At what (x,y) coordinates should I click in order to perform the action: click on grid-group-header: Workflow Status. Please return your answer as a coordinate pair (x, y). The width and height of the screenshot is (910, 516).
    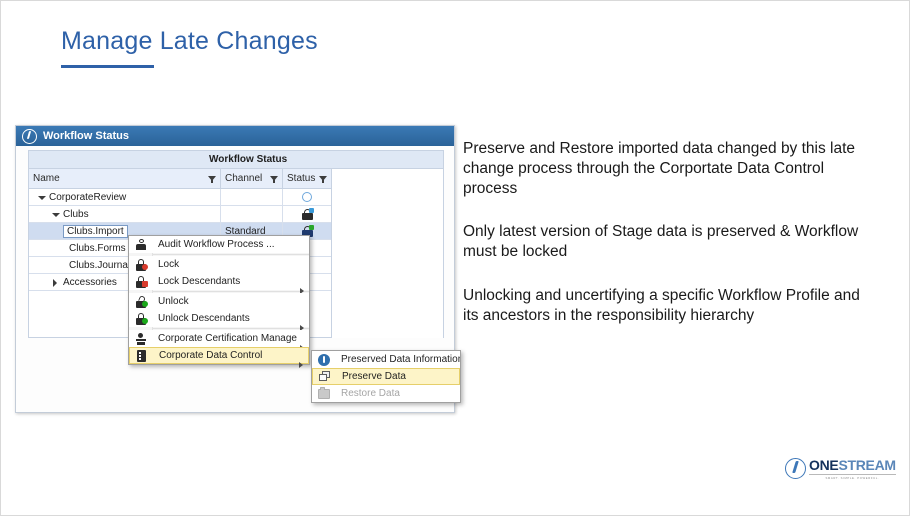
    Looking at the image, I should click on (236, 160).